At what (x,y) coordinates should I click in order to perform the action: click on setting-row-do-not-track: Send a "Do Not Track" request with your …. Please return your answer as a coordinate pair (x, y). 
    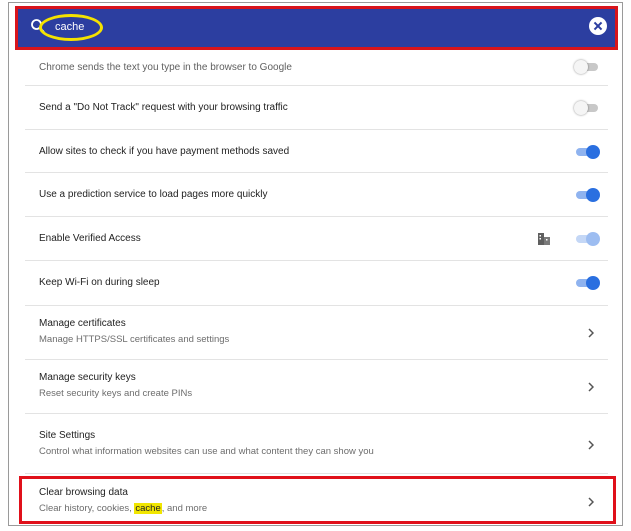
    Looking at the image, I should click on (316, 108).